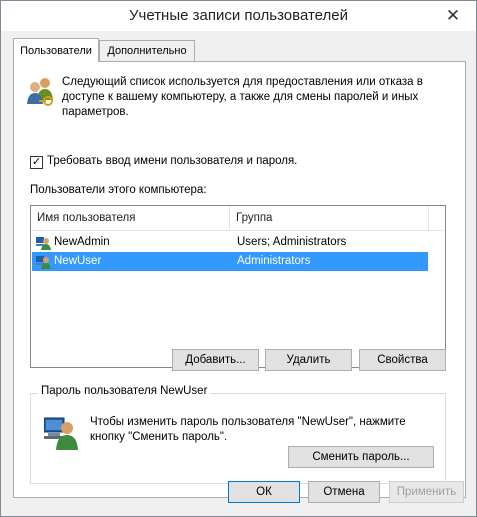 The image size is (477, 517). Describe the element at coordinates (344, 492) in the screenshot. I see `cancel-button: Отмена` at that location.